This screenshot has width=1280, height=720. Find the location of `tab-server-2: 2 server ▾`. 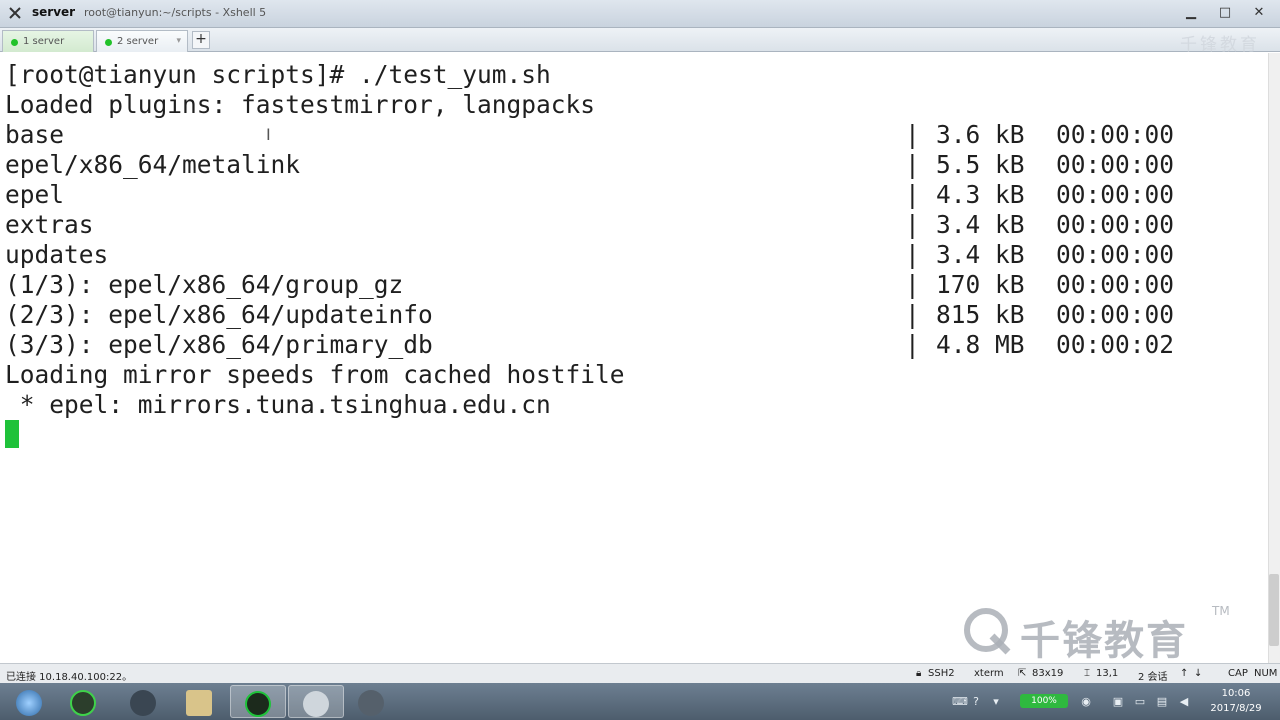

tab-server-2: 2 server ▾ is located at coordinates (142, 41).